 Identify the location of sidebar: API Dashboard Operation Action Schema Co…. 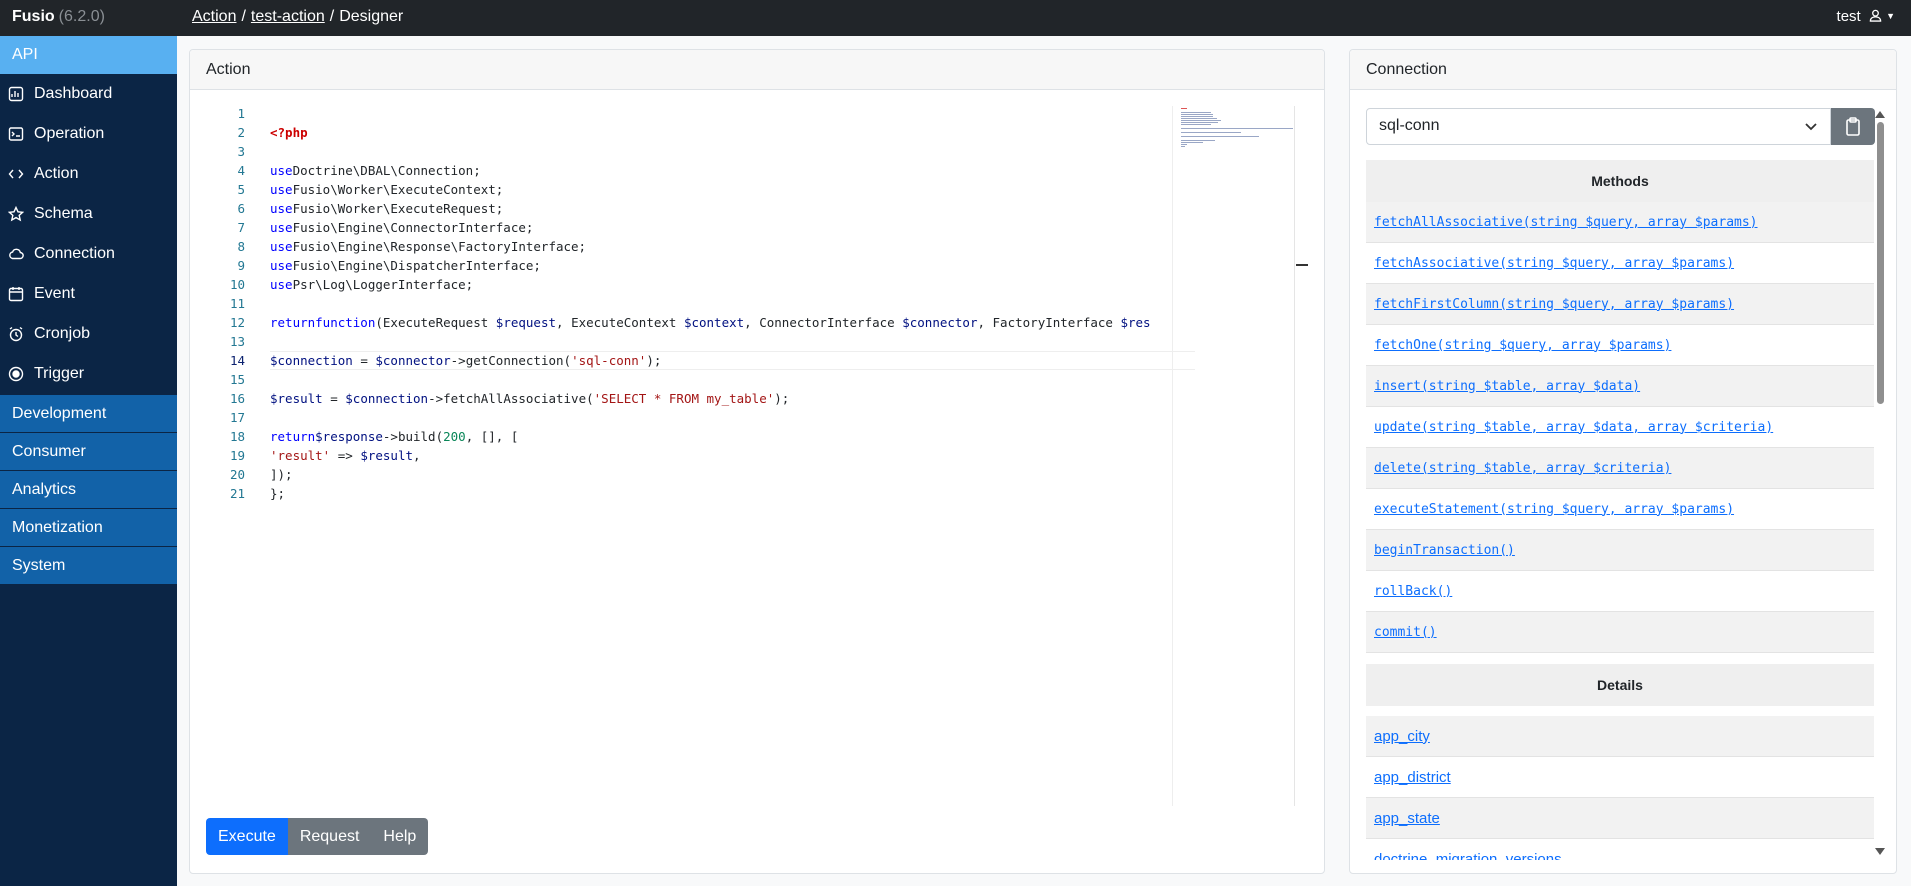
(88, 461).